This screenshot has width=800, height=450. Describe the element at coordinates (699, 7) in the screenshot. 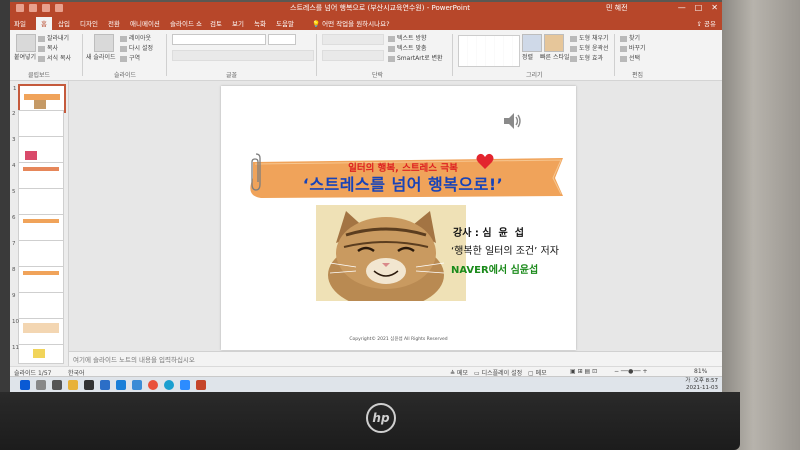

I see `maximize-icon: □` at that location.